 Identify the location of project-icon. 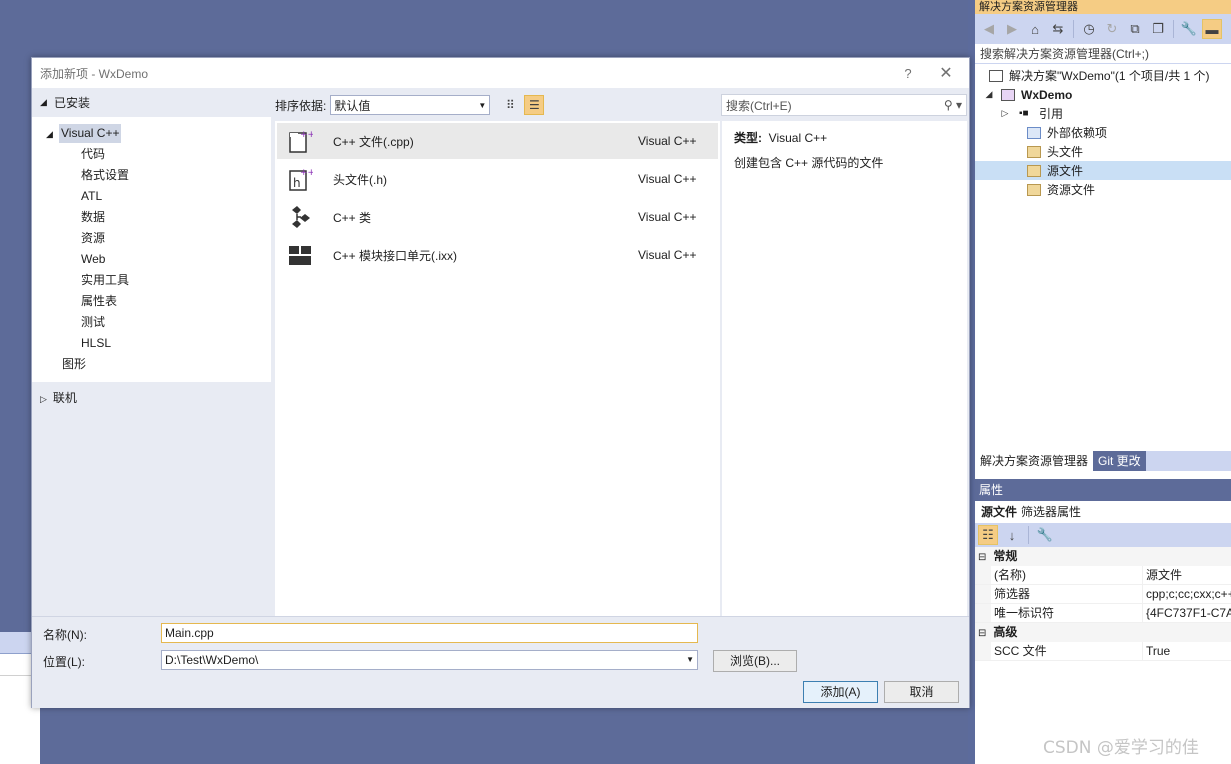
(1008, 94).